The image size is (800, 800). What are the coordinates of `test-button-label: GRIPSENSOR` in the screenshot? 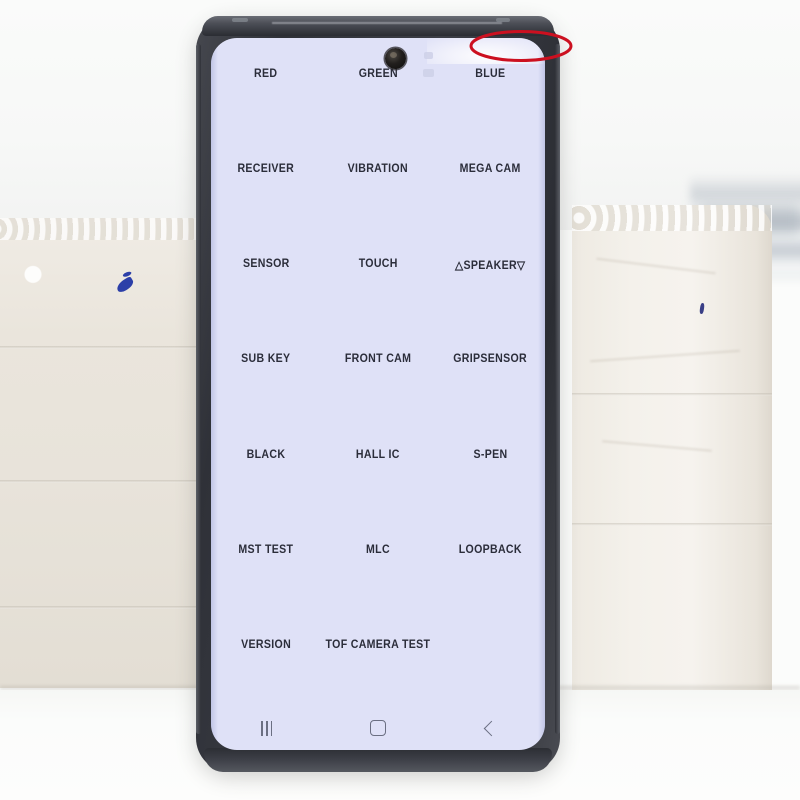 It's located at (490, 359).